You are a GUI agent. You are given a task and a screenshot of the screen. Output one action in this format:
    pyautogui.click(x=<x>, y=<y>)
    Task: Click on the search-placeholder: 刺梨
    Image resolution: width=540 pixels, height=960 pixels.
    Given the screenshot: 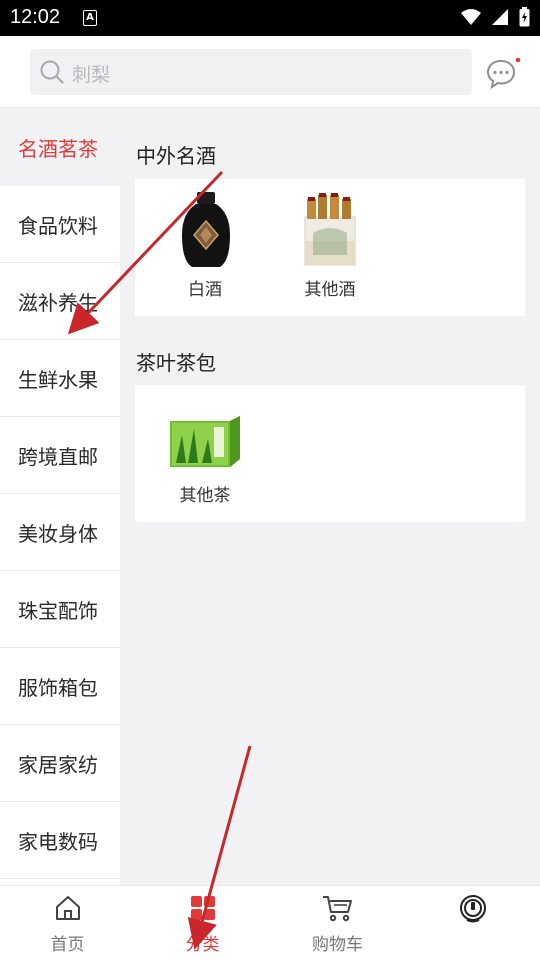 What is the action you would take?
    pyautogui.click(x=91, y=75)
    